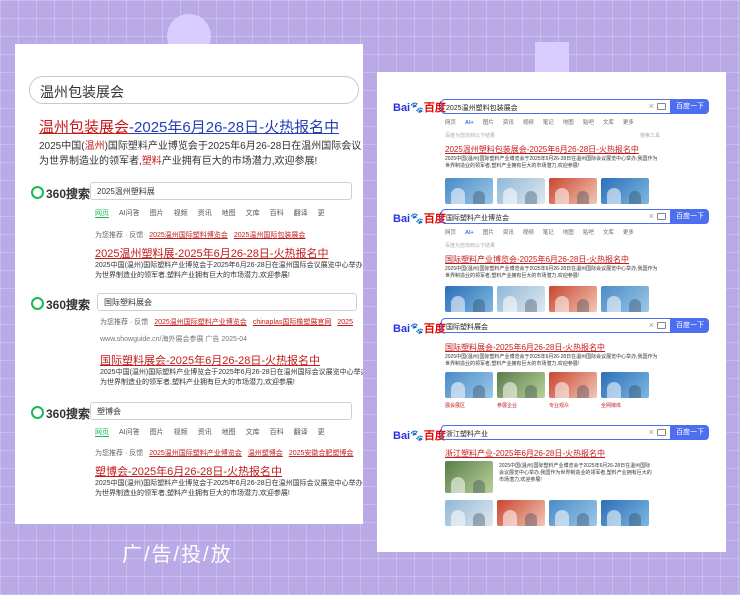 This screenshot has width=740, height=595. I want to click on baidu-search-input: 2025温州塑料包装展会 ×, so click(556, 106).